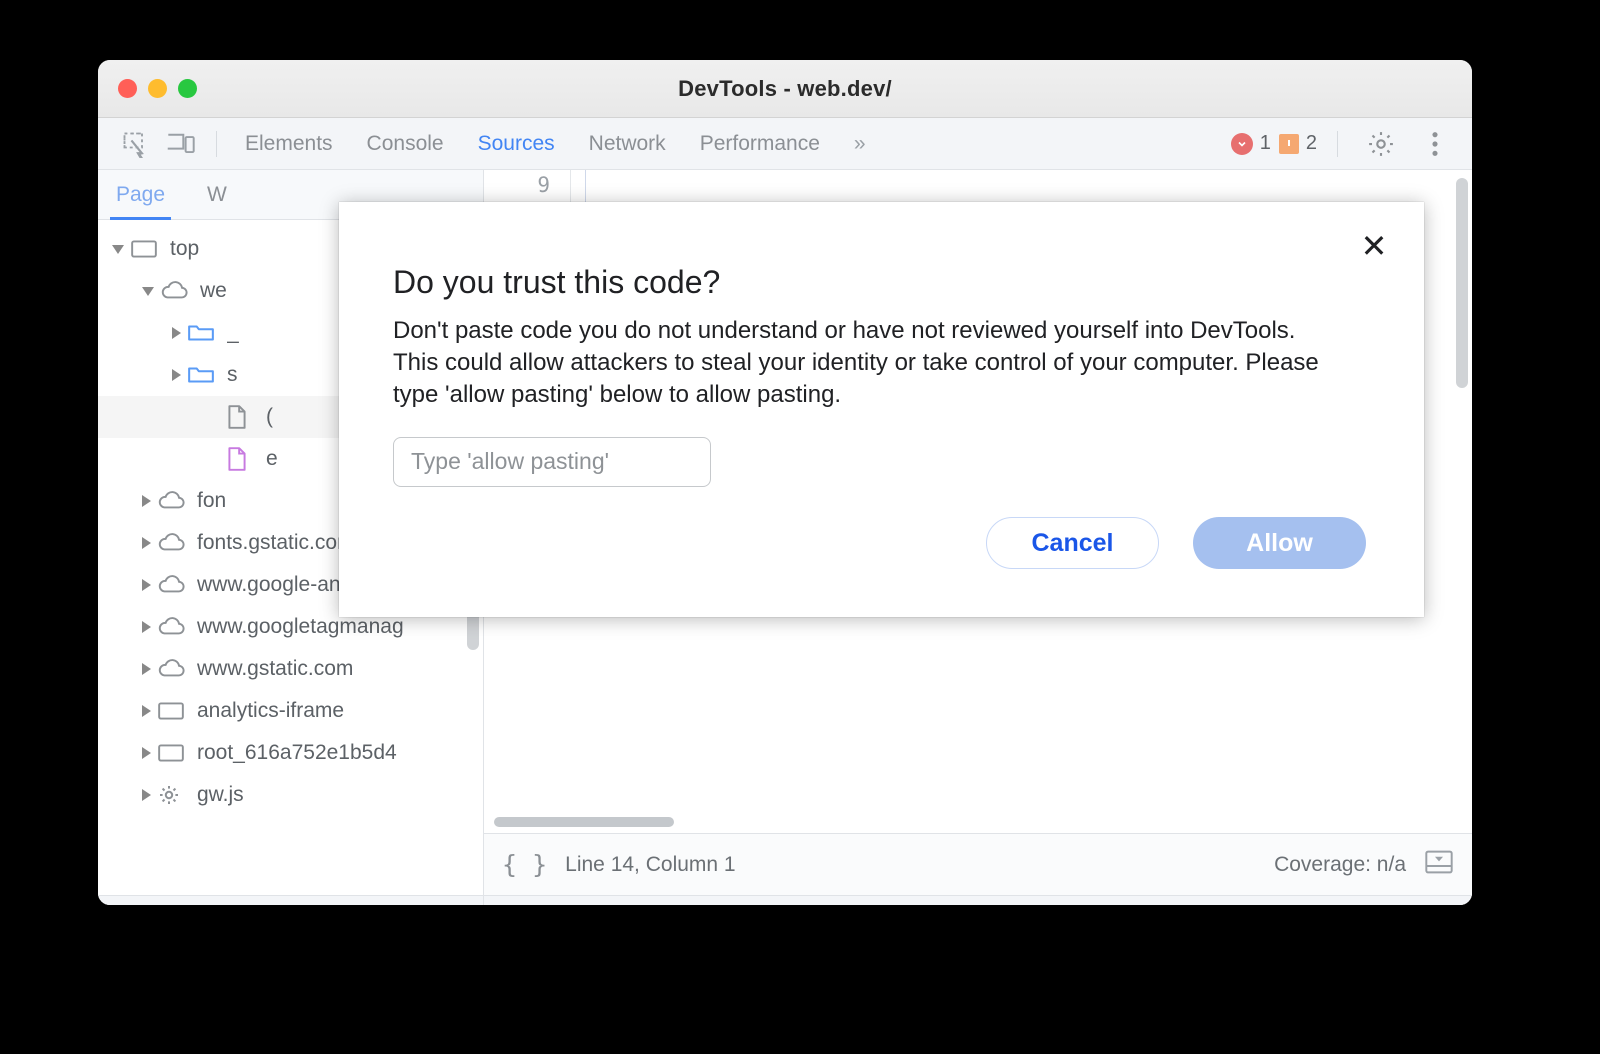 This screenshot has width=1600, height=1054. Describe the element at coordinates (557, 282) in the screenshot. I see `dialog-title: Do you trust this code?` at that location.